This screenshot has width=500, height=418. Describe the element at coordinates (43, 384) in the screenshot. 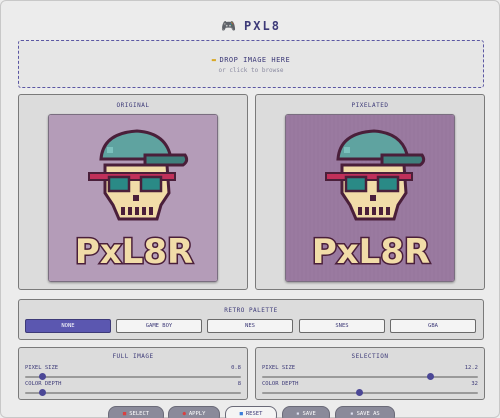

I see `full-color-depth-label: COLOR DEPTH` at that location.